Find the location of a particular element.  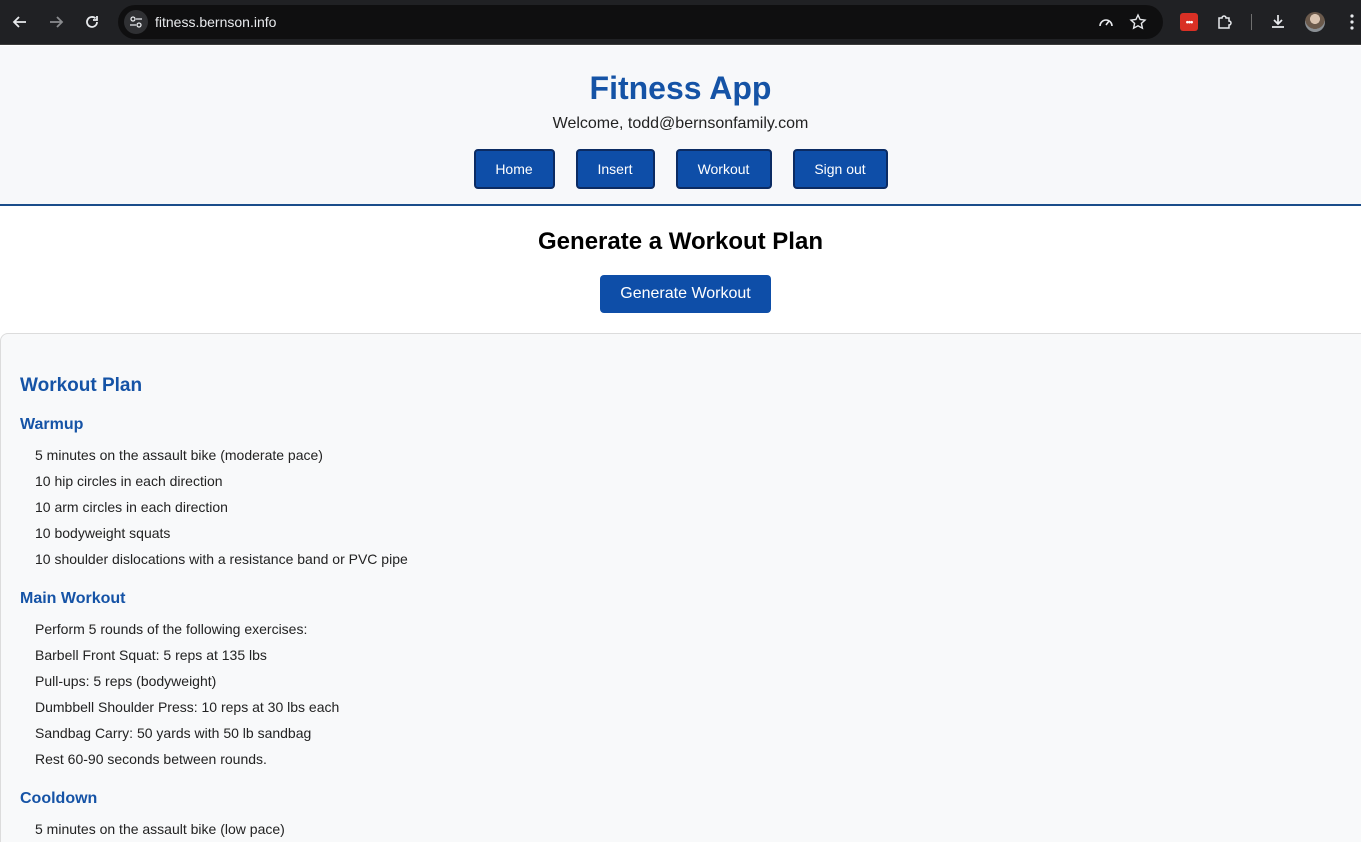

forward-icon is located at coordinates (56, 22).